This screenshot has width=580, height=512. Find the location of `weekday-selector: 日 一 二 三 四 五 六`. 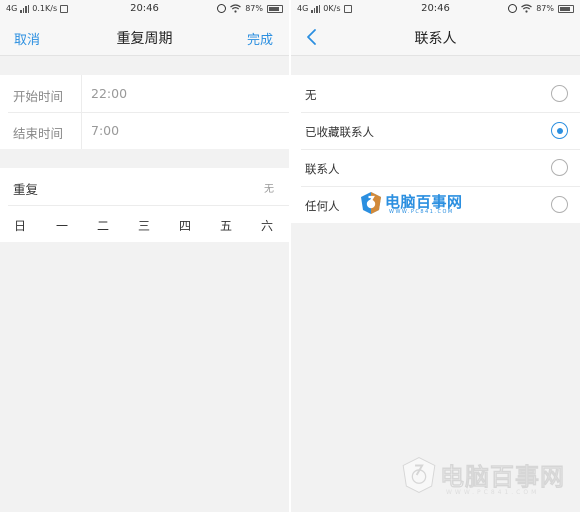

weekday-selector: 日 一 二 三 四 五 六 is located at coordinates (148, 223).